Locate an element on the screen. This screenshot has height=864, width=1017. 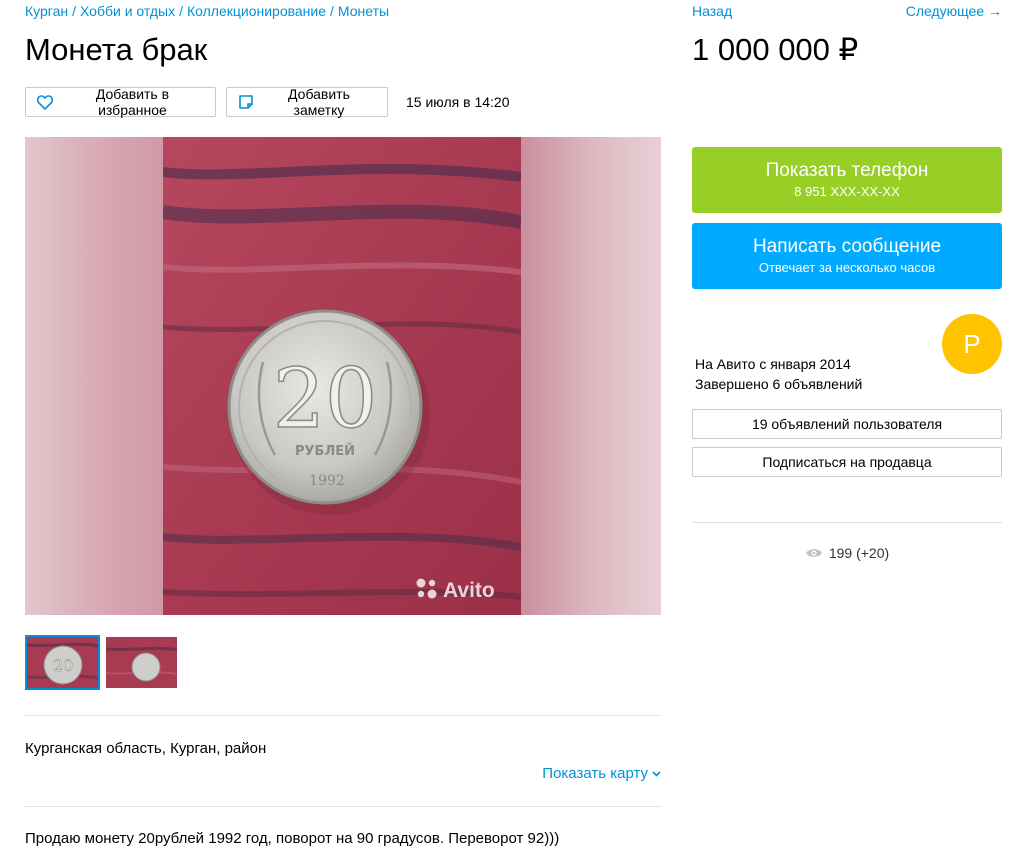
price: 1 000 000 ₽ is located at coordinates (775, 49).